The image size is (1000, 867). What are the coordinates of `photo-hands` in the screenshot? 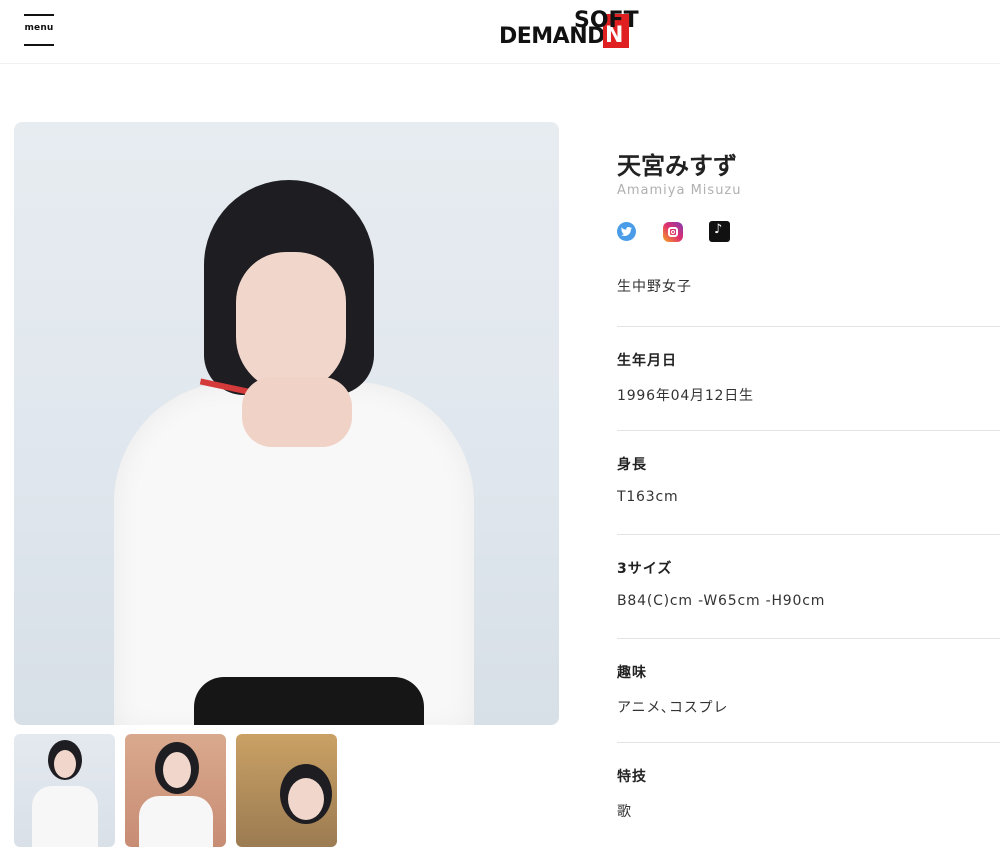 It's located at (297, 412).